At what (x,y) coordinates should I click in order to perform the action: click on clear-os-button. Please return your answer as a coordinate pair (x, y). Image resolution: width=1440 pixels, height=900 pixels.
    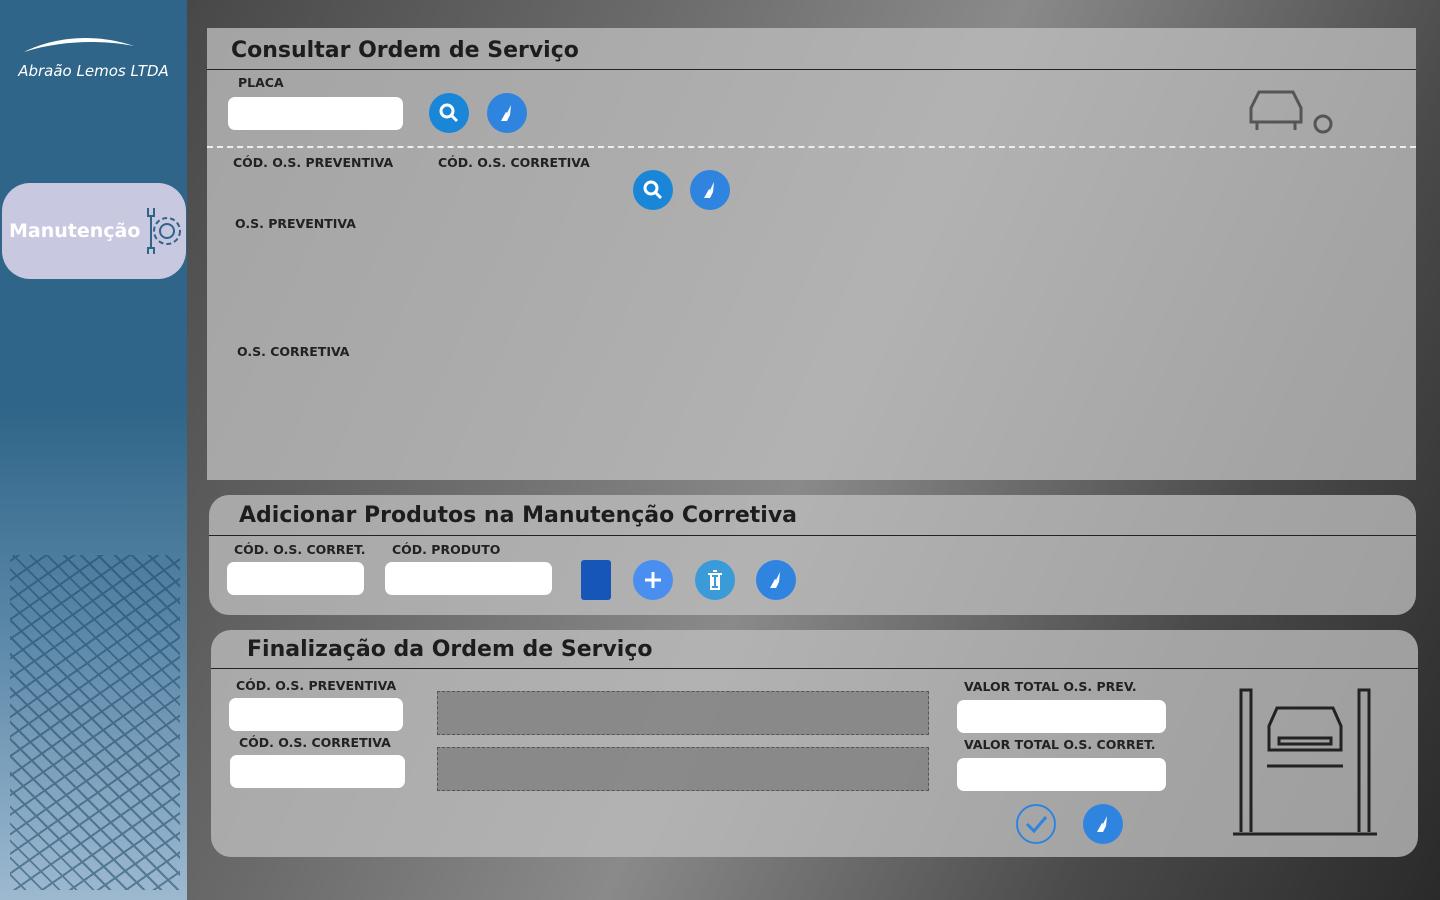
    Looking at the image, I should click on (710, 190).